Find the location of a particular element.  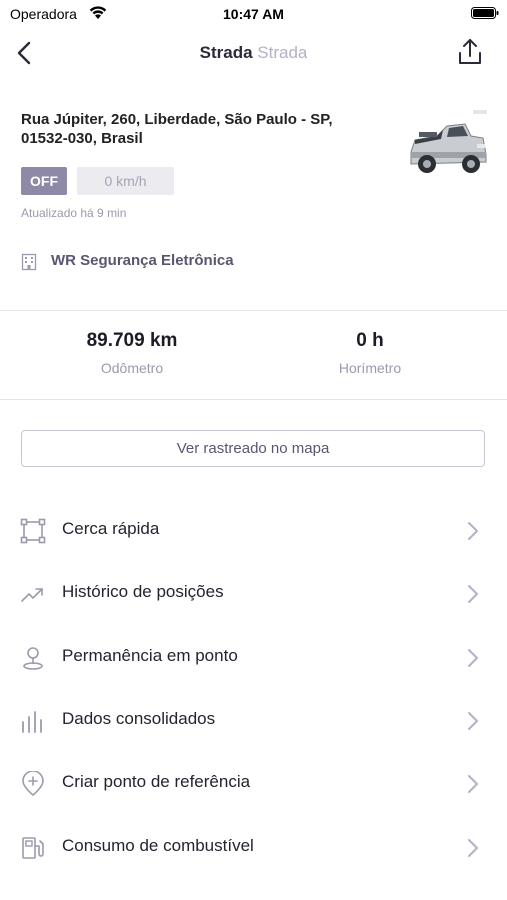

status-bar: Operadora 10:47 AM is located at coordinates (253, 15).